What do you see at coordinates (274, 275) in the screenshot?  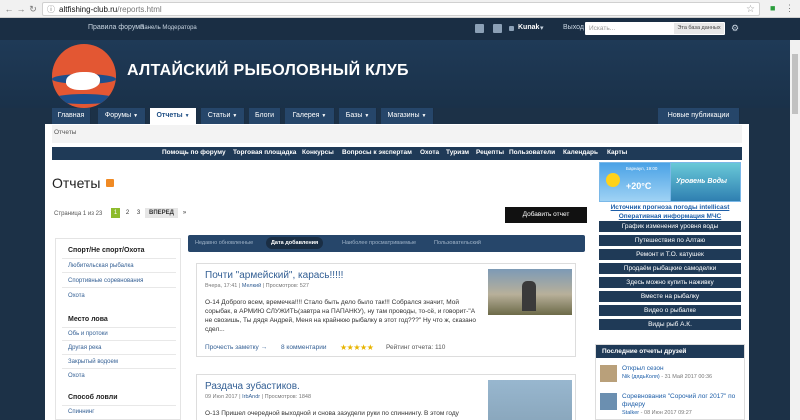 I see `report-title: Почти "армейский", карась!!!!!` at bounding box center [274, 275].